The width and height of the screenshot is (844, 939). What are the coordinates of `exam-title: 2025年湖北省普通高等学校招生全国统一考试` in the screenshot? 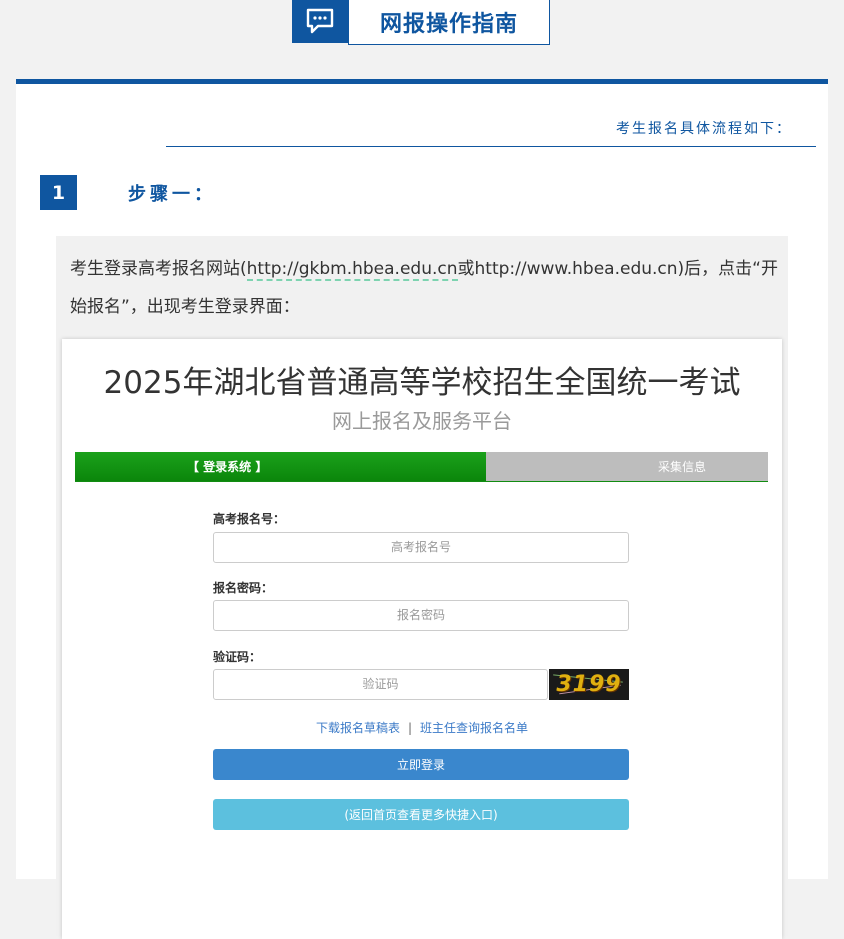 It's located at (422, 383).